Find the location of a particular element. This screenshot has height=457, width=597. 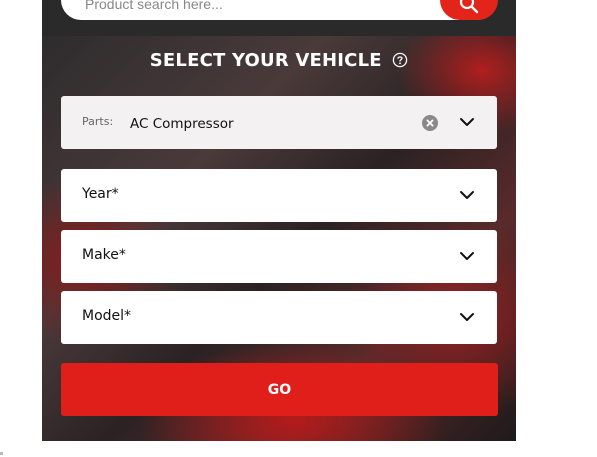

clear-circle-icon is located at coordinates (430, 123).